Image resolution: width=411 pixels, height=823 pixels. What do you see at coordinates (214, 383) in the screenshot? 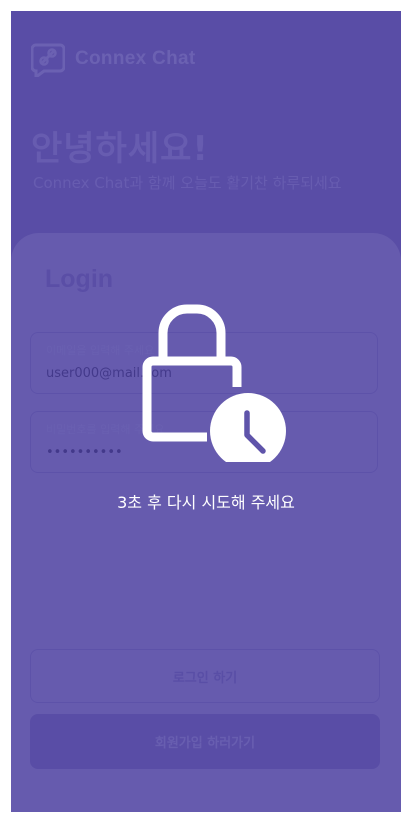
I see `lock-clock-icon` at bounding box center [214, 383].